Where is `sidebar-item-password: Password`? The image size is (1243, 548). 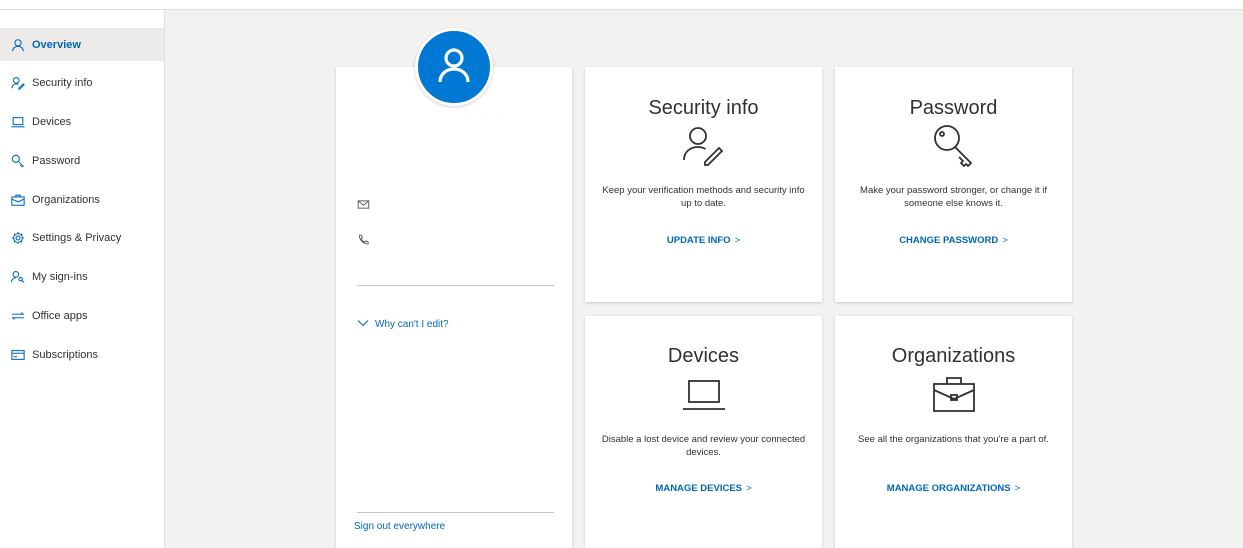 sidebar-item-password: Password is located at coordinates (82, 160).